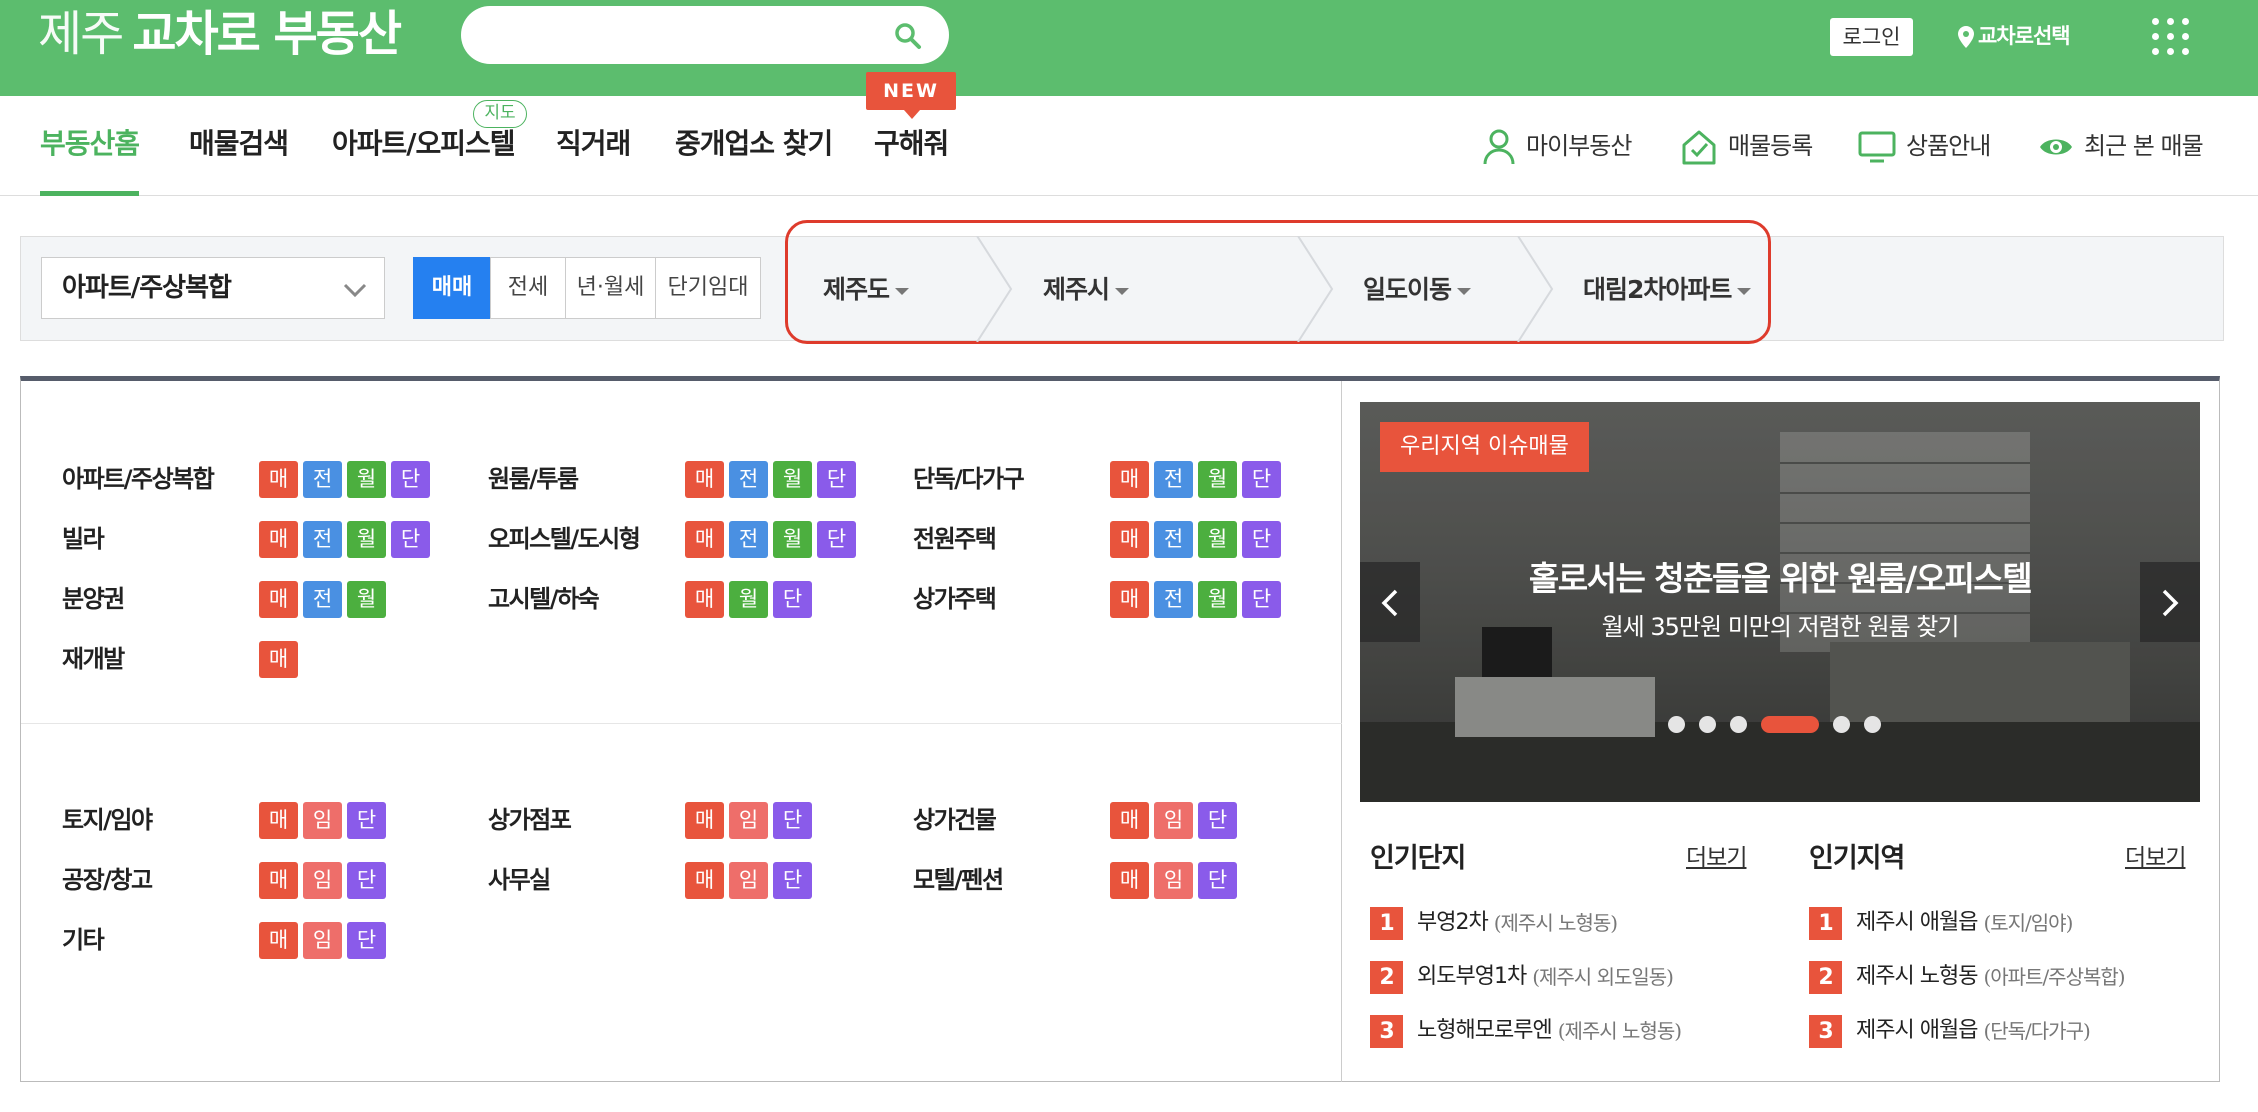 The height and width of the screenshot is (1112, 2258). Describe the element at coordinates (1417, 290) in the screenshot. I see `location-dong-select: 일도이동` at that location.